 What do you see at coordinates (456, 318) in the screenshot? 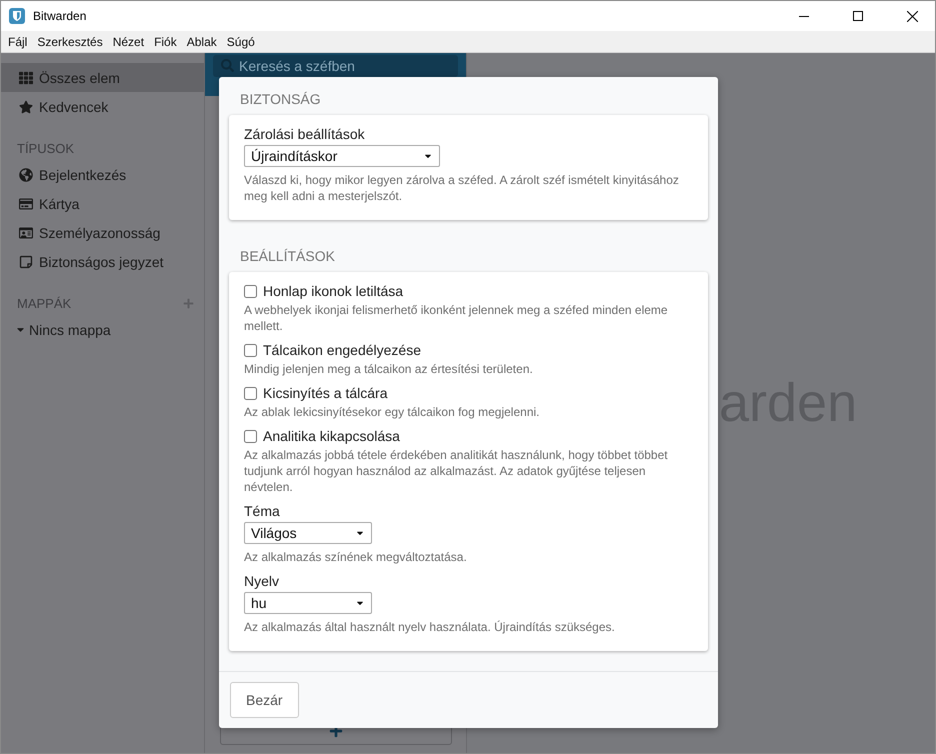
I see `help-text: A webhelyek ikonjai felismerhető ikonként jelennek meg a széfed minden eleme mellett.` at bounding box center [456, 318].